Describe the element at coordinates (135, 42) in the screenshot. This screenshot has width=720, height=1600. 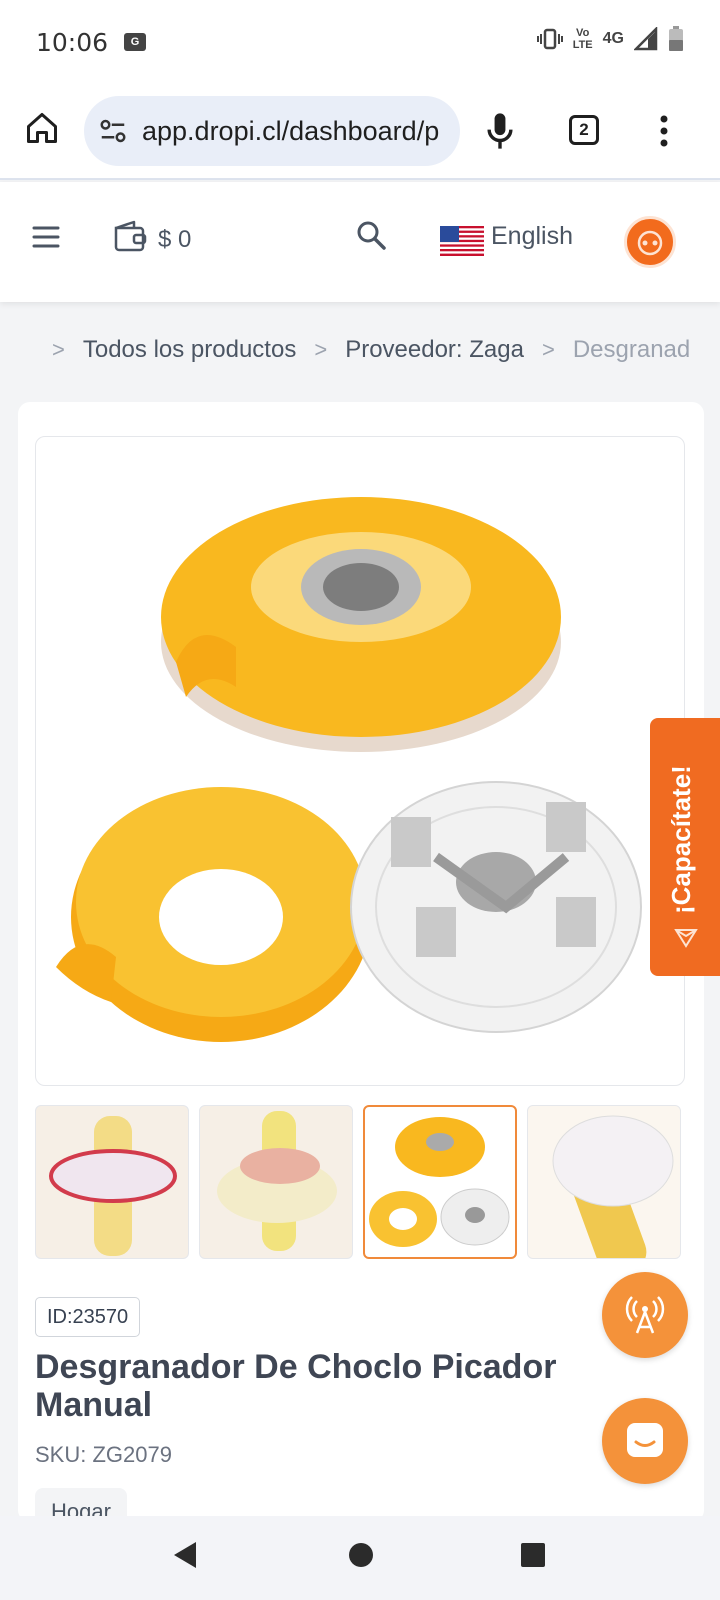
I see `notification-icon: G` at that location.